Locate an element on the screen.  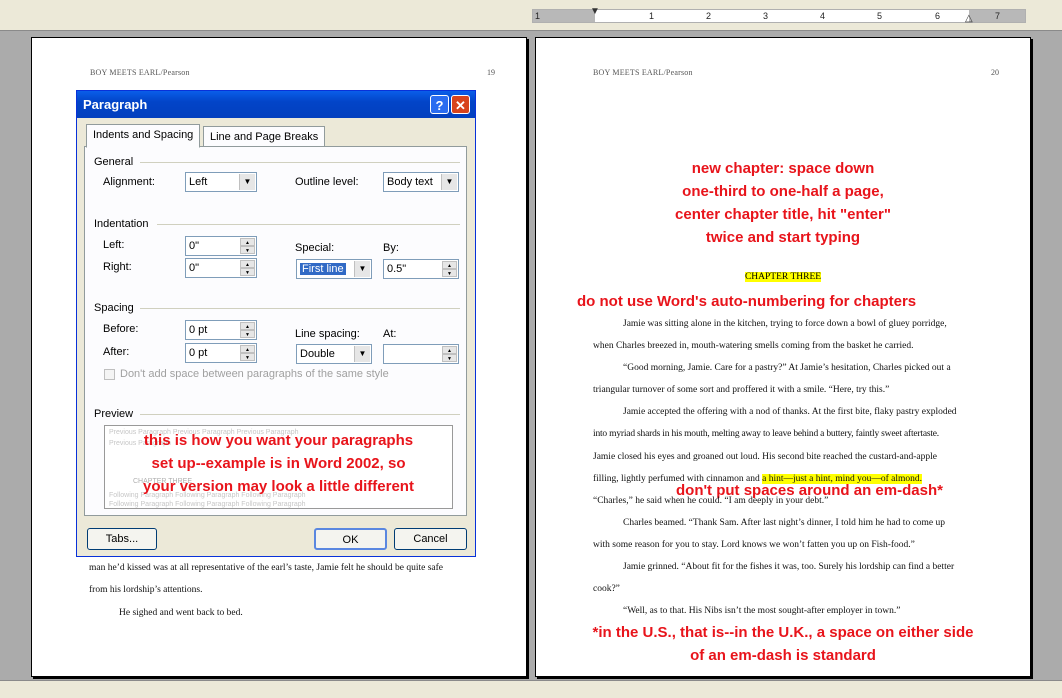
chapter-title-wrap: CHAPTER THREE is located at coordinates (783, 277).